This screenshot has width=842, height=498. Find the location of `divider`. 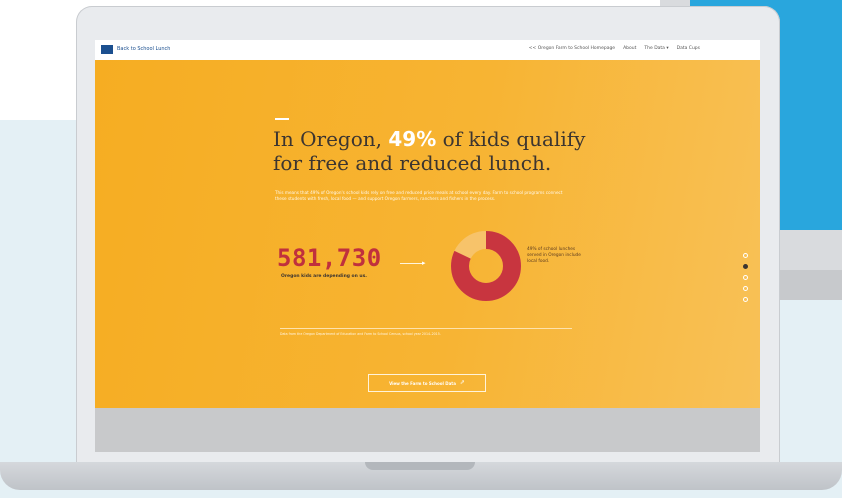

divider is located at coordinates (426, 328).